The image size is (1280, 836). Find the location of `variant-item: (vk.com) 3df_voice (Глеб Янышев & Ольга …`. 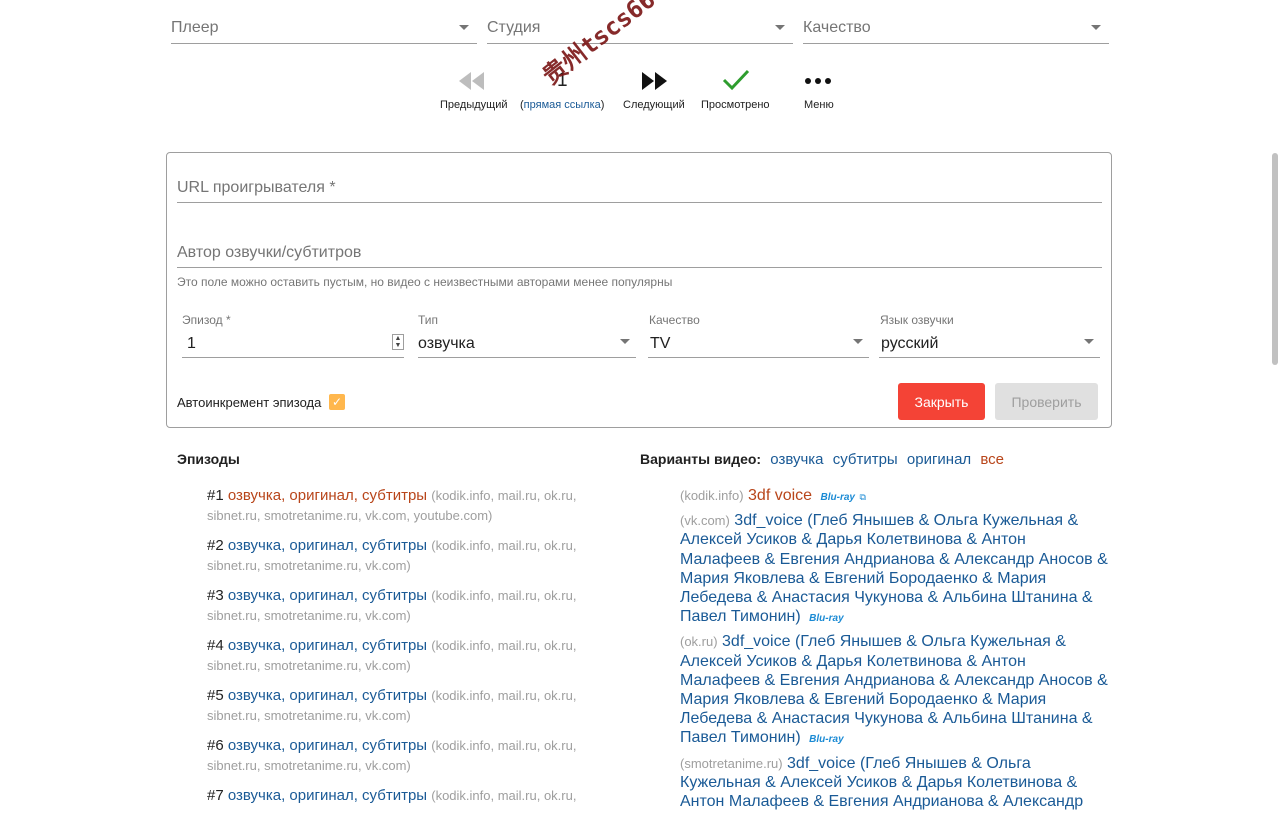

variant-item: (vk.com) 3df_voice (Глеб Янышев & Ольга … is located at coordinates (895, 569).